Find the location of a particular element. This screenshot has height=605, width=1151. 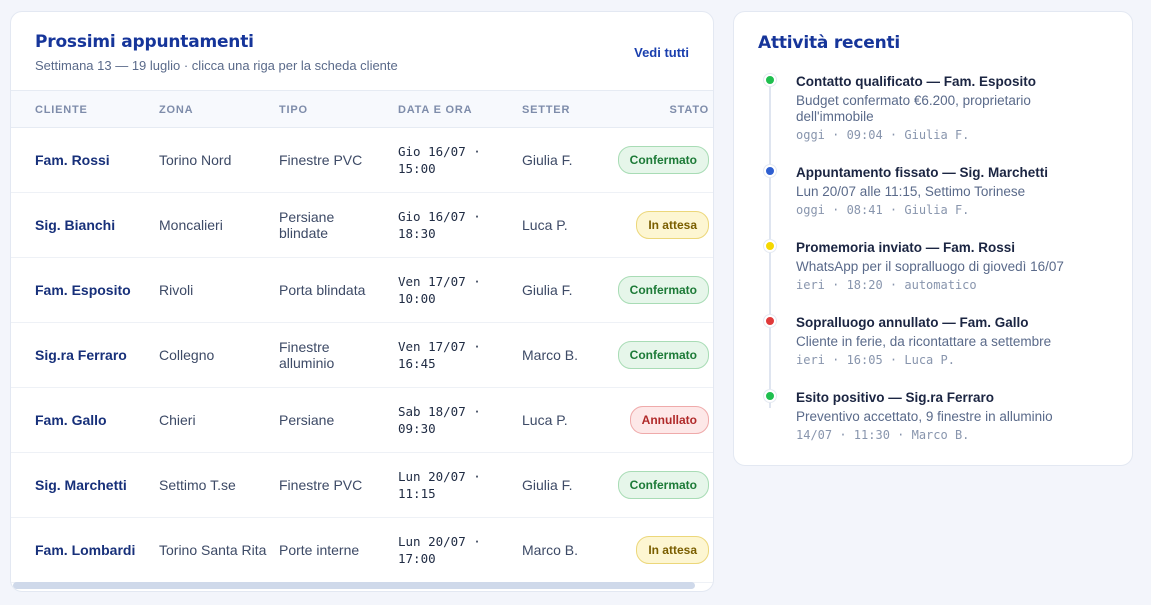

column-header-data-ora: DATA E ORA is located at coordinates (453, 110).